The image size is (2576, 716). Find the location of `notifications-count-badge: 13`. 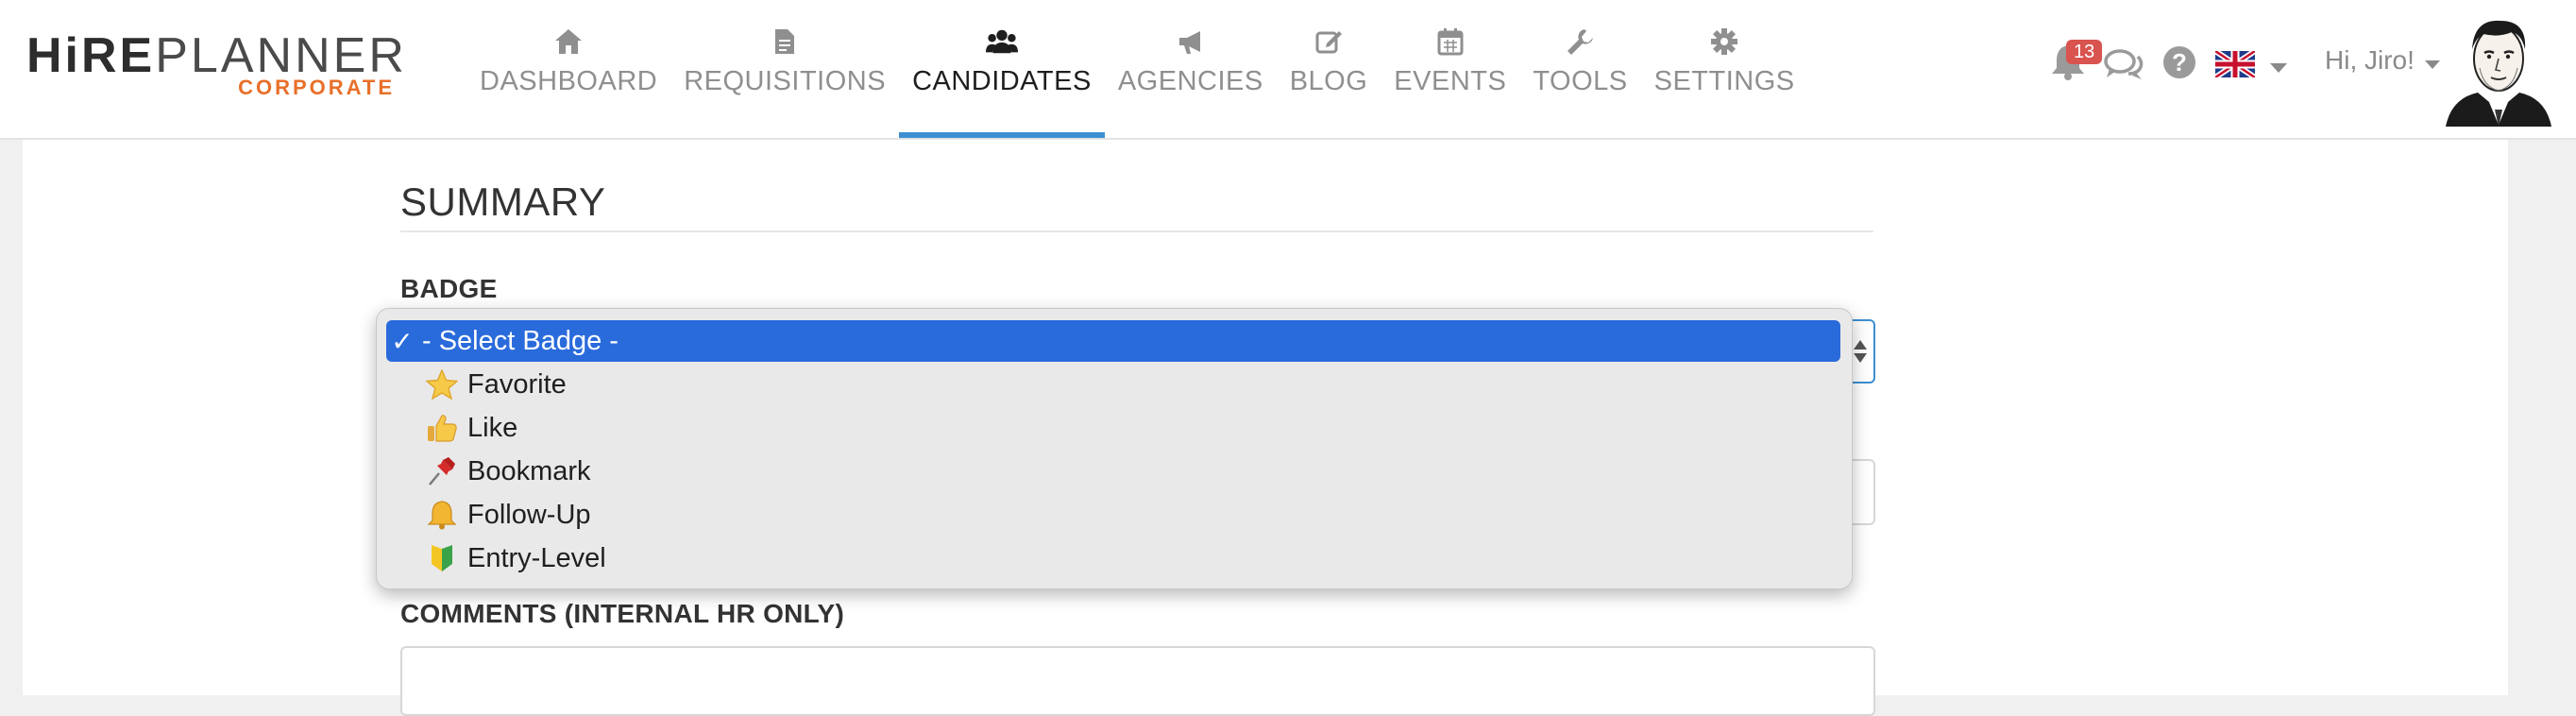

notifications-count-badge: 13 is located at coordinates (2084, 52).